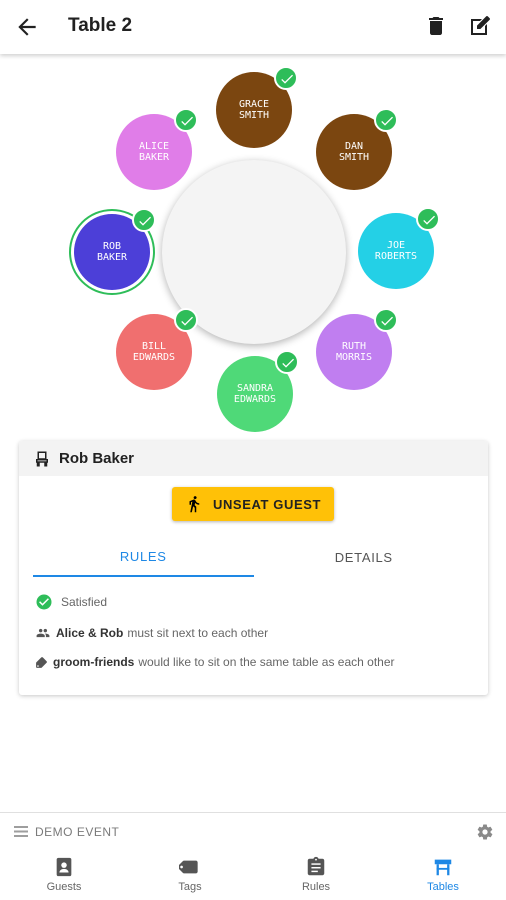 This screenshot has height=900, width=506. I want to click on guest-tabs: RULES DETAILS, so click(253, 557).